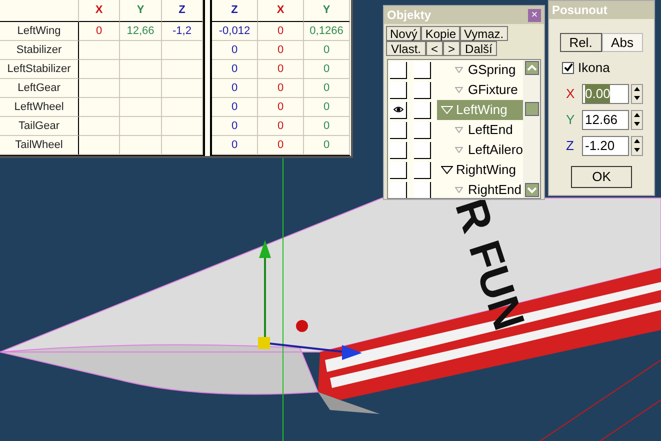 The image size is (661, 441). I want to click on axis-label: Z, so click(570, 145).